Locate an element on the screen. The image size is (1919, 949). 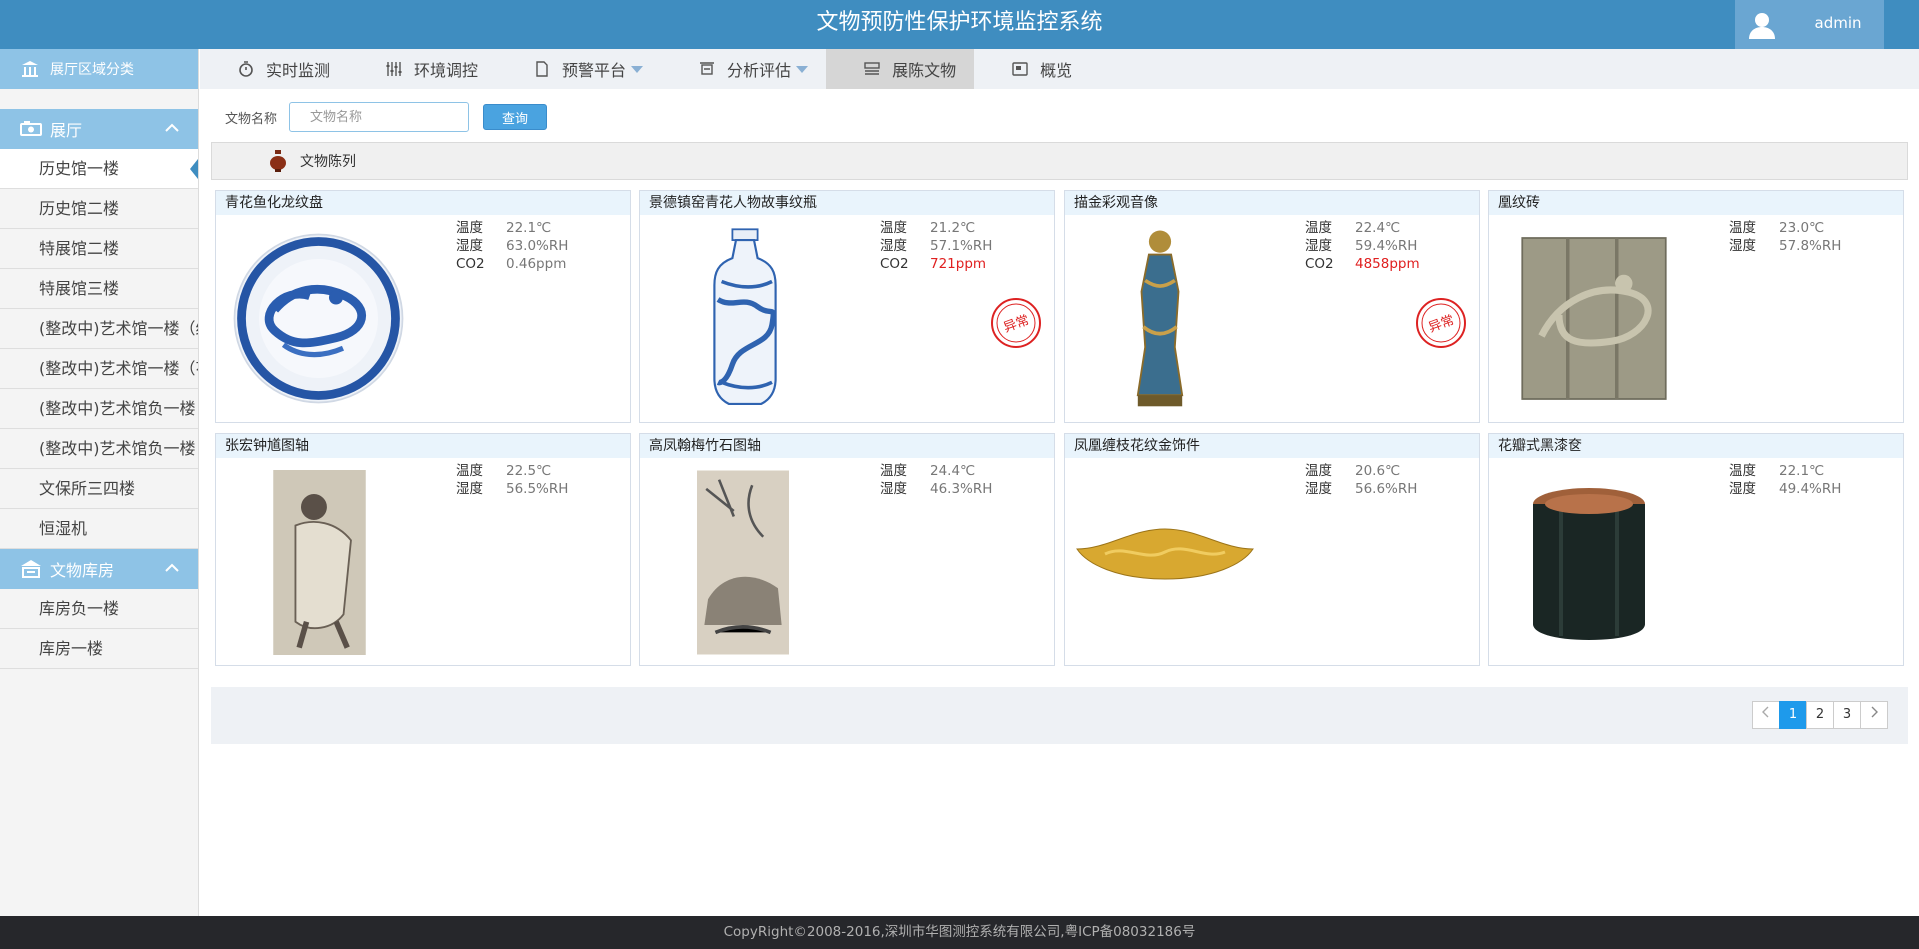
user-avatar-icon is located at coordinates (1762, 26).